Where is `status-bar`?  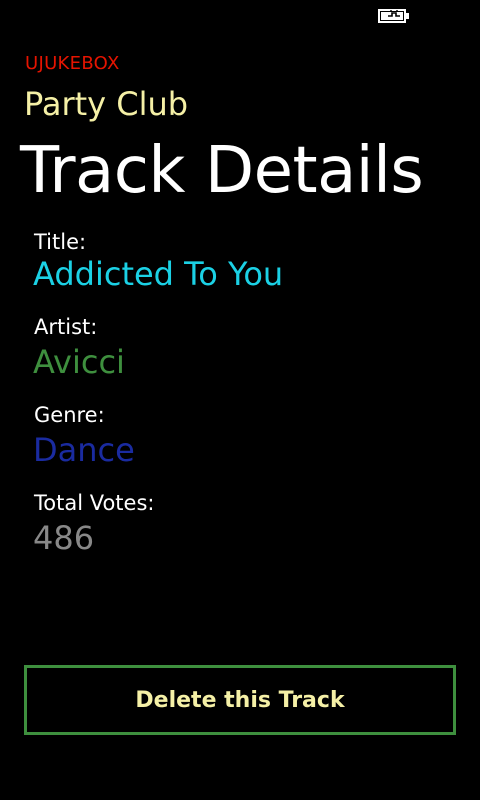 status-bar is located at coordinates (240, 16).